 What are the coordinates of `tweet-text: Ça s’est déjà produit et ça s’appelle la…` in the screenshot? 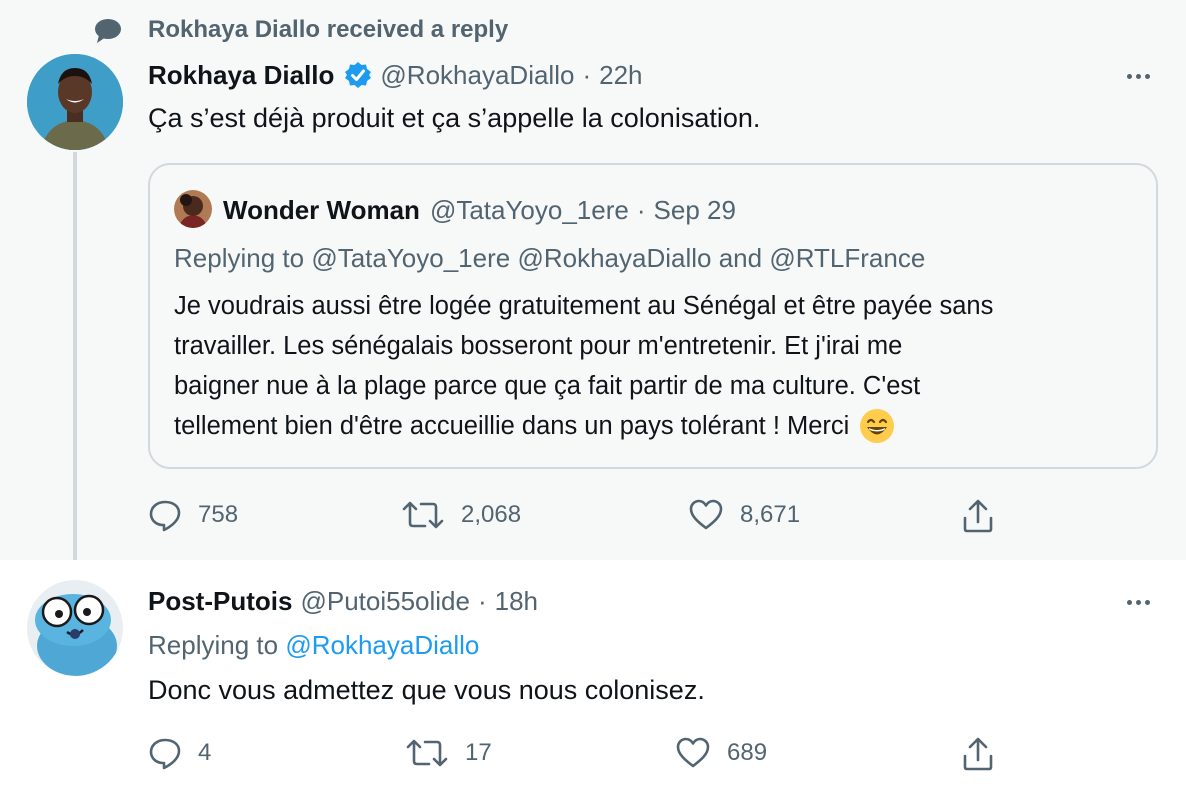 It's located at (454, 118).